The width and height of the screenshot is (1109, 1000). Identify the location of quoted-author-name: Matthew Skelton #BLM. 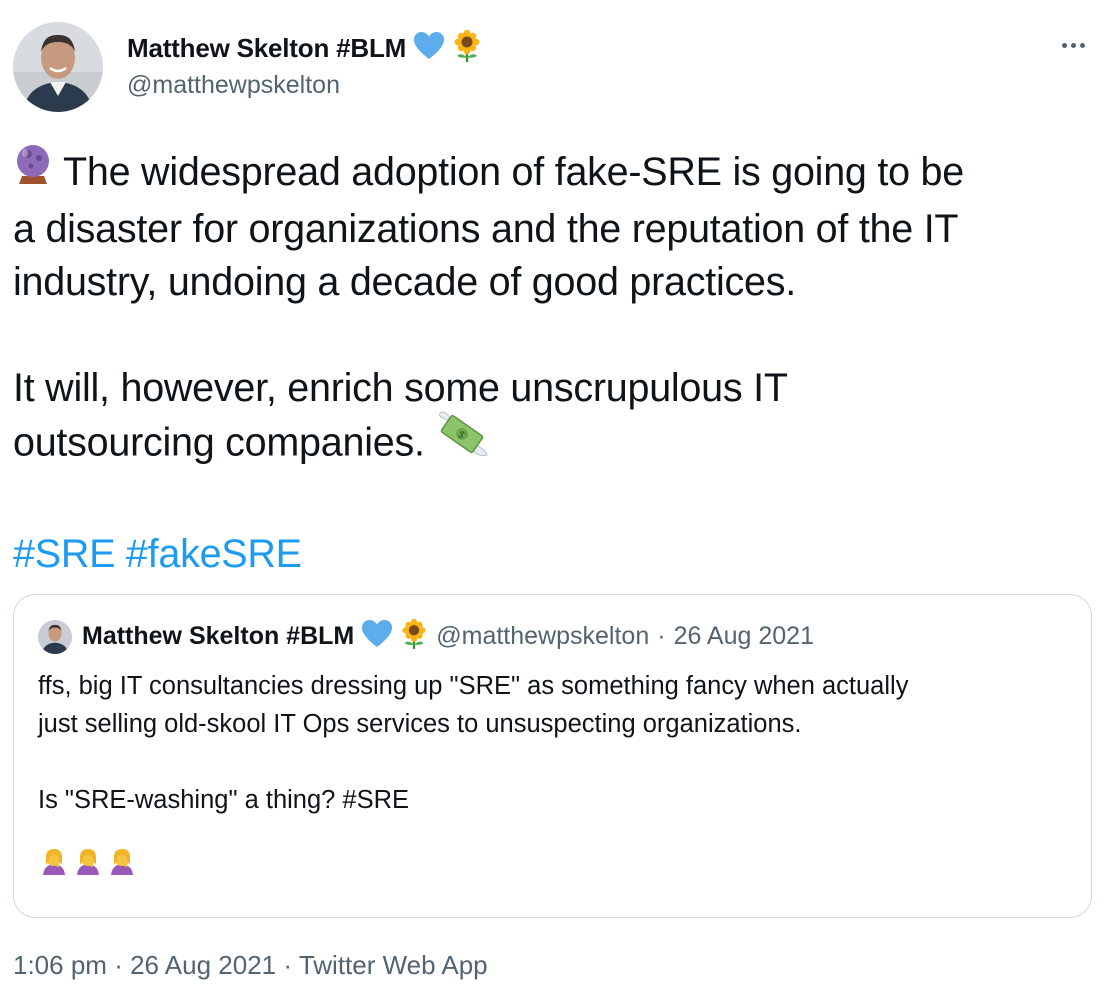
(218, 636).